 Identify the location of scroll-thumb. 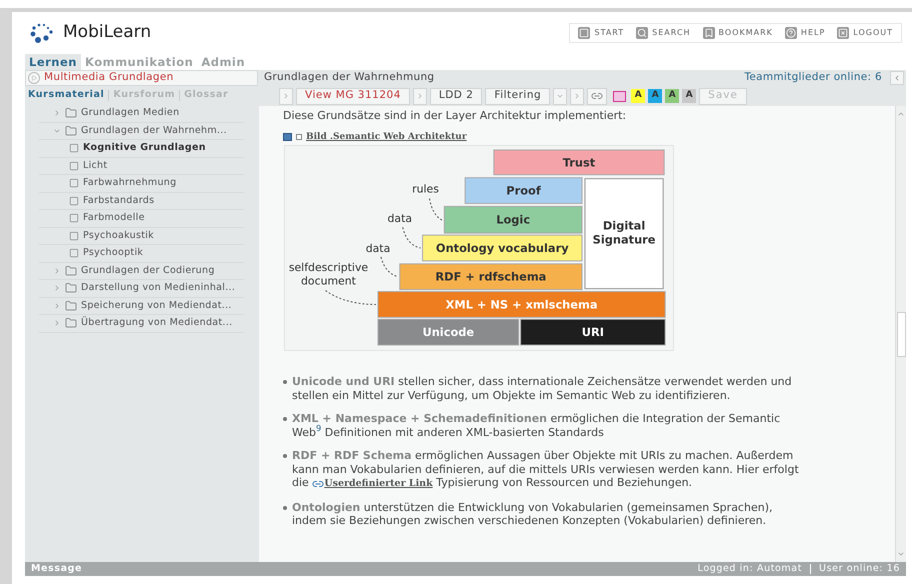
(901, 334).